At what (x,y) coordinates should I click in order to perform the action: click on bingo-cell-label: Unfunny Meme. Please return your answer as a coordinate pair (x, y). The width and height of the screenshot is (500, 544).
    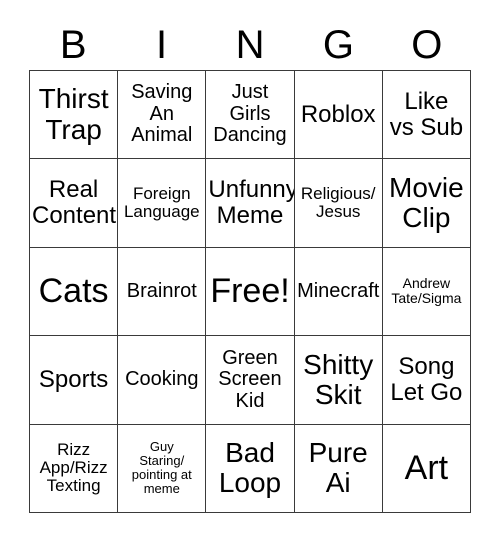
    Looking at the image, I should click on (251, 203).